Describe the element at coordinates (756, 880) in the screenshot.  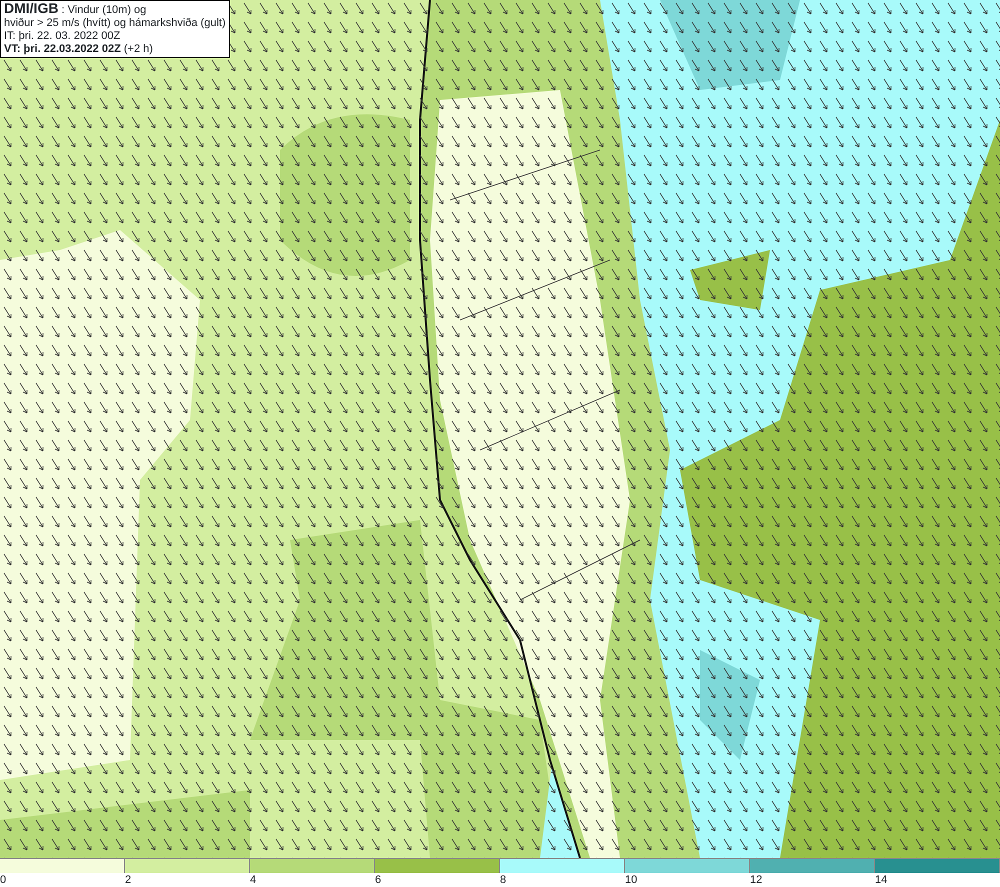
I see `legend-label: 12` at that location.